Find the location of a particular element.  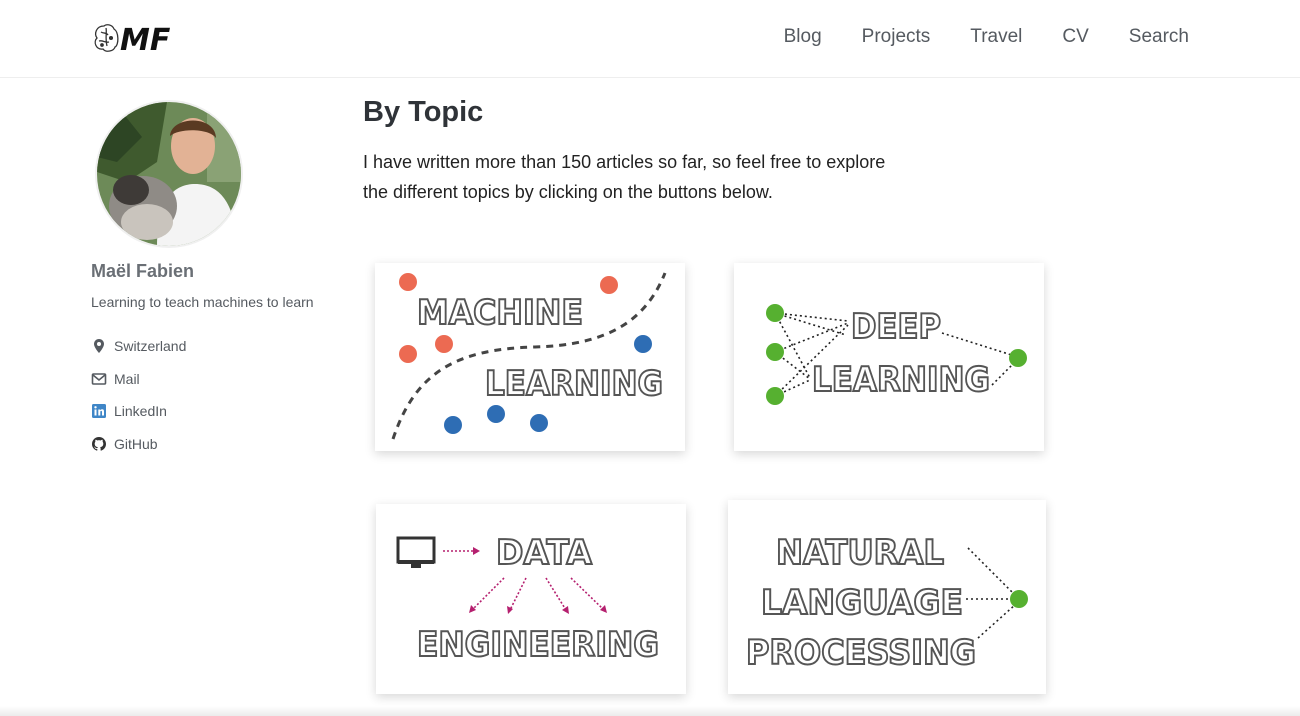

nav-blog: Blog is located at coordinates (803, 37).